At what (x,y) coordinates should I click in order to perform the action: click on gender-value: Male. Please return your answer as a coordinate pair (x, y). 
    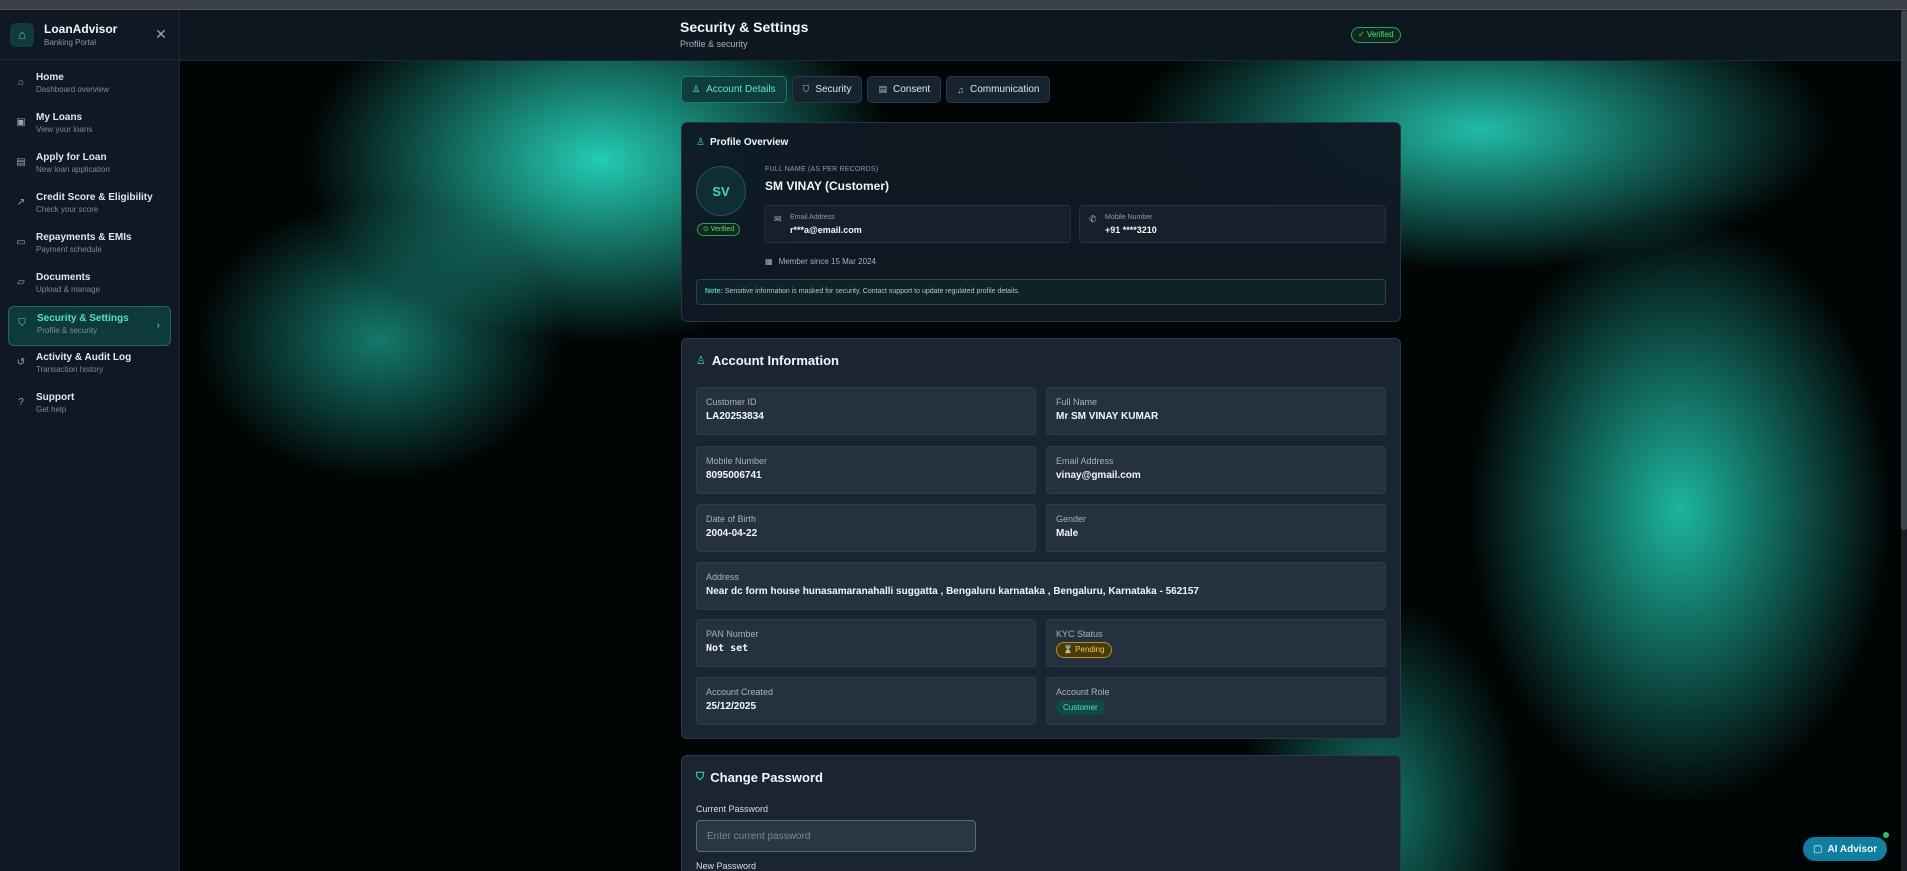
    Looking at the image, I should click on (1067, 533).